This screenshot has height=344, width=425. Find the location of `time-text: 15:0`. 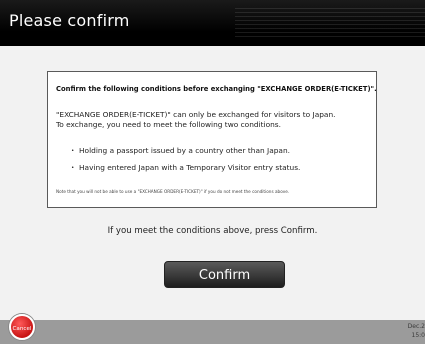

time-text: 15:0 is located at coordinates (418, 335).